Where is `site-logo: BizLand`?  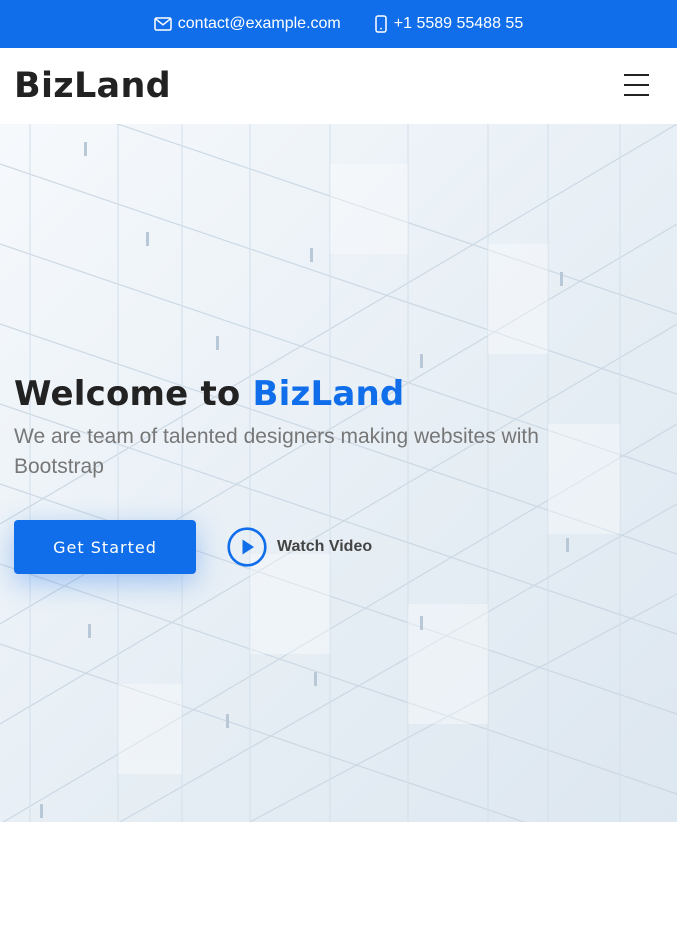
site-logo: BizLand is located at coordinates (92, 86).